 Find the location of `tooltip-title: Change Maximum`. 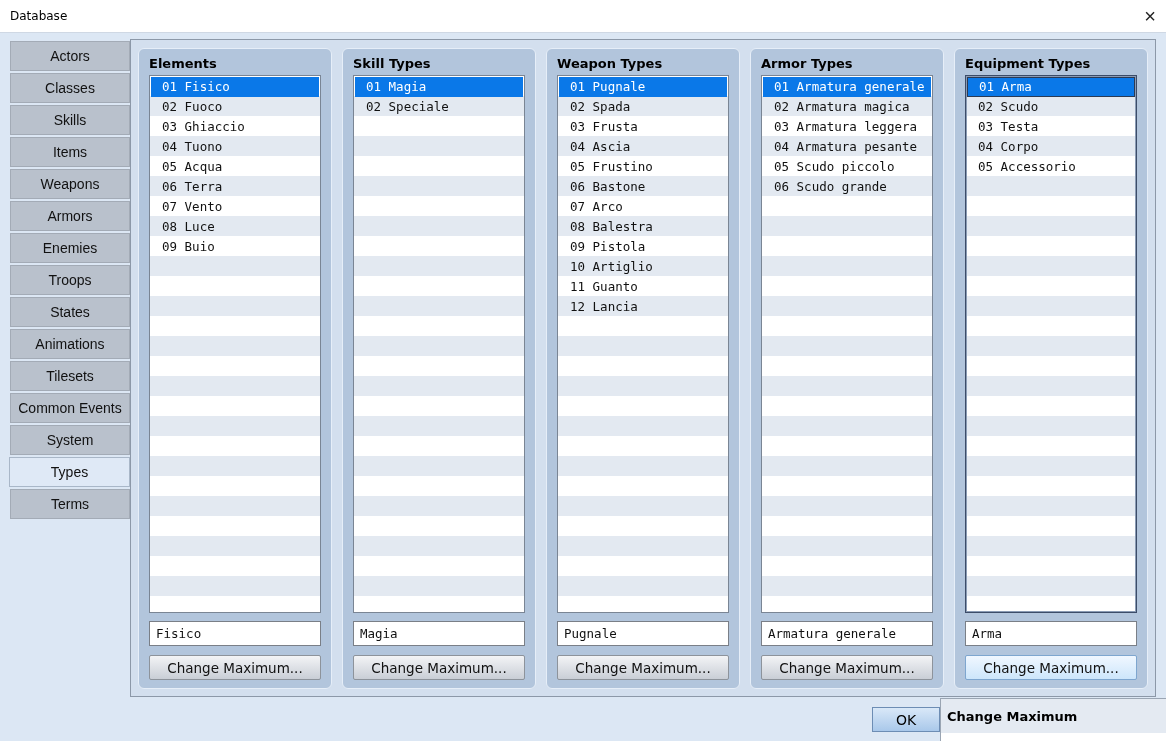

tooltip-title: Change Maximum is located at coordinates (1053, 716).